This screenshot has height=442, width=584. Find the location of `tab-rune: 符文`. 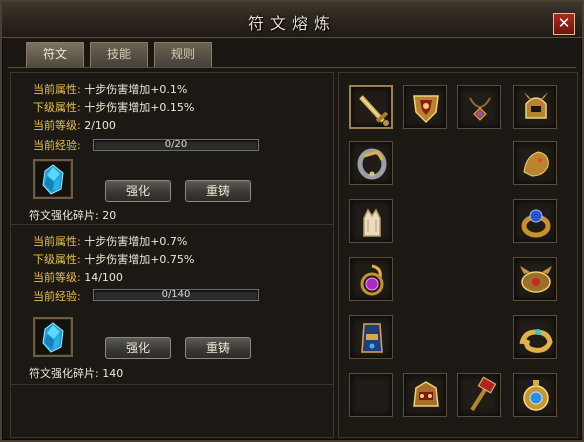

tab-rune: 符文 is located at coordinates (55, 54).